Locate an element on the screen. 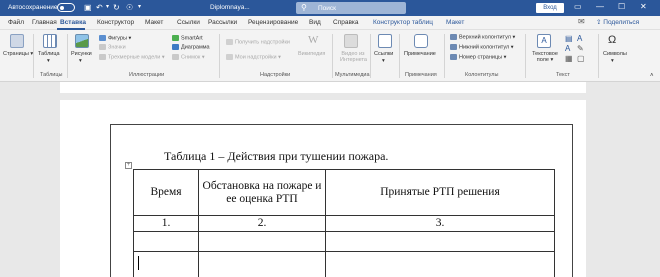 The image size is (660, 277). shapes-button: Фигуры ▾ is located at coordinates (115, 38).